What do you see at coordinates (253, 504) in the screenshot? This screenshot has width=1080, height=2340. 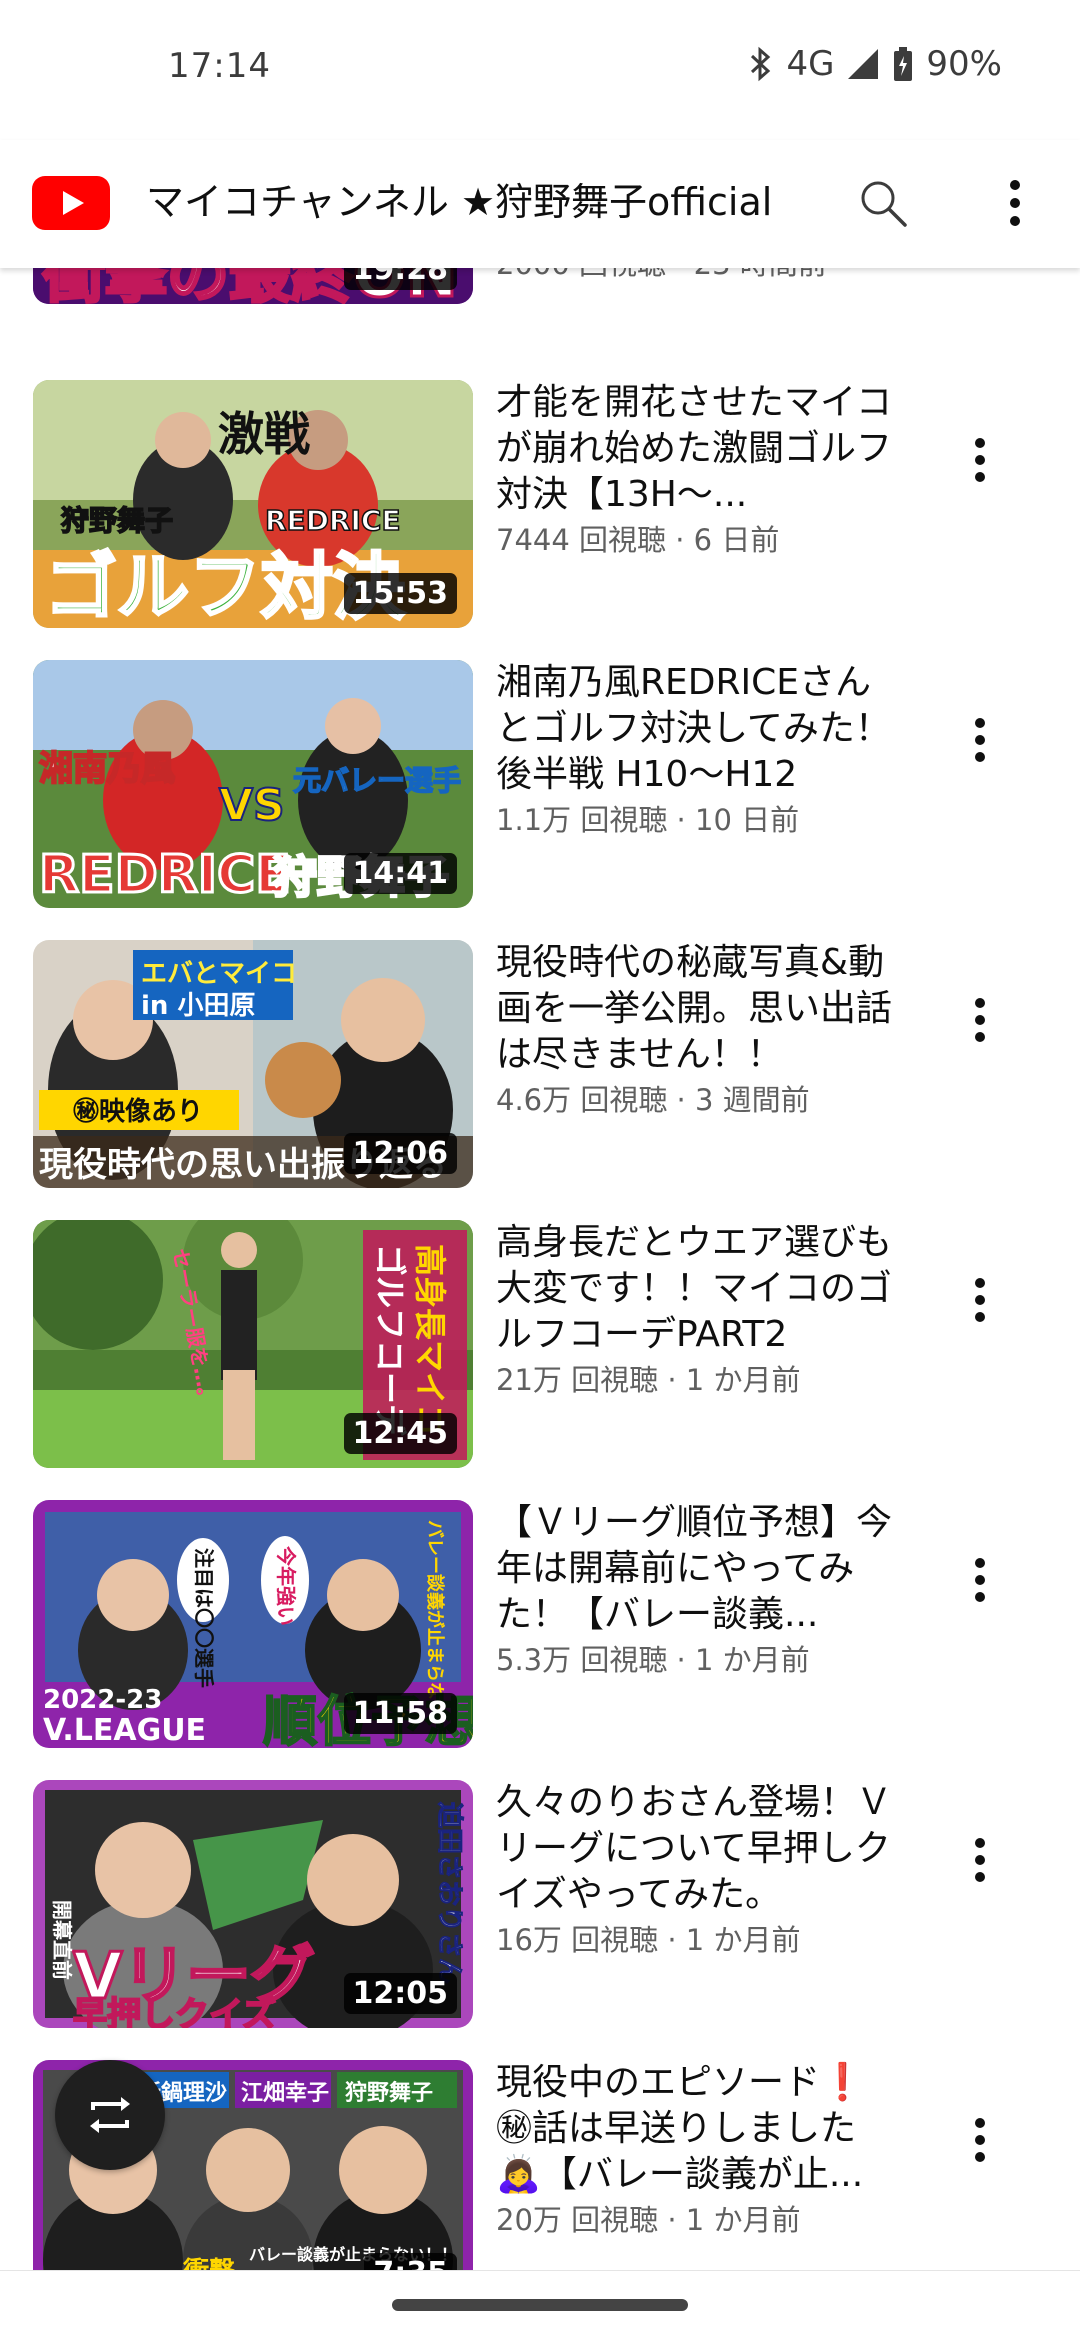 I see `video-thumbnail: 激戦 狩野舞子 REDRICE ゴルフ対決 15:53` at bounding box center [253, 504].